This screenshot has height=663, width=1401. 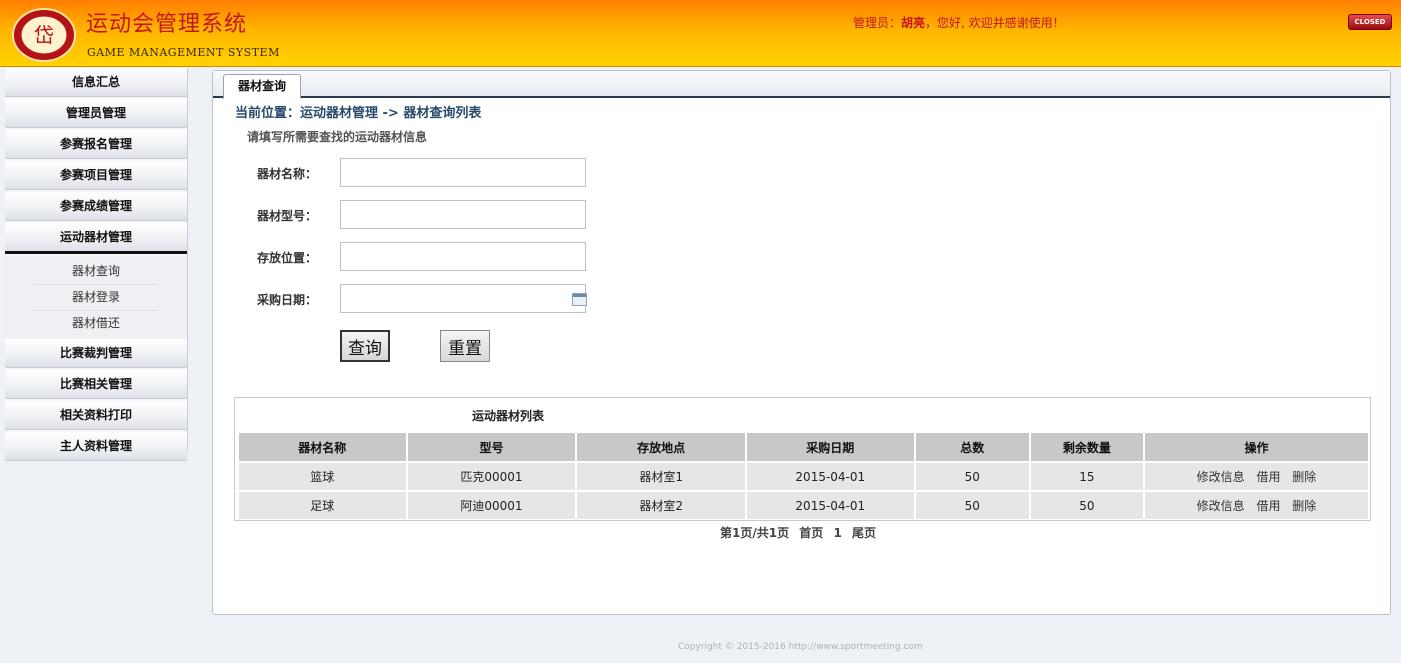 I want to click on university-logo: 岱, so click(x=44, y=35).